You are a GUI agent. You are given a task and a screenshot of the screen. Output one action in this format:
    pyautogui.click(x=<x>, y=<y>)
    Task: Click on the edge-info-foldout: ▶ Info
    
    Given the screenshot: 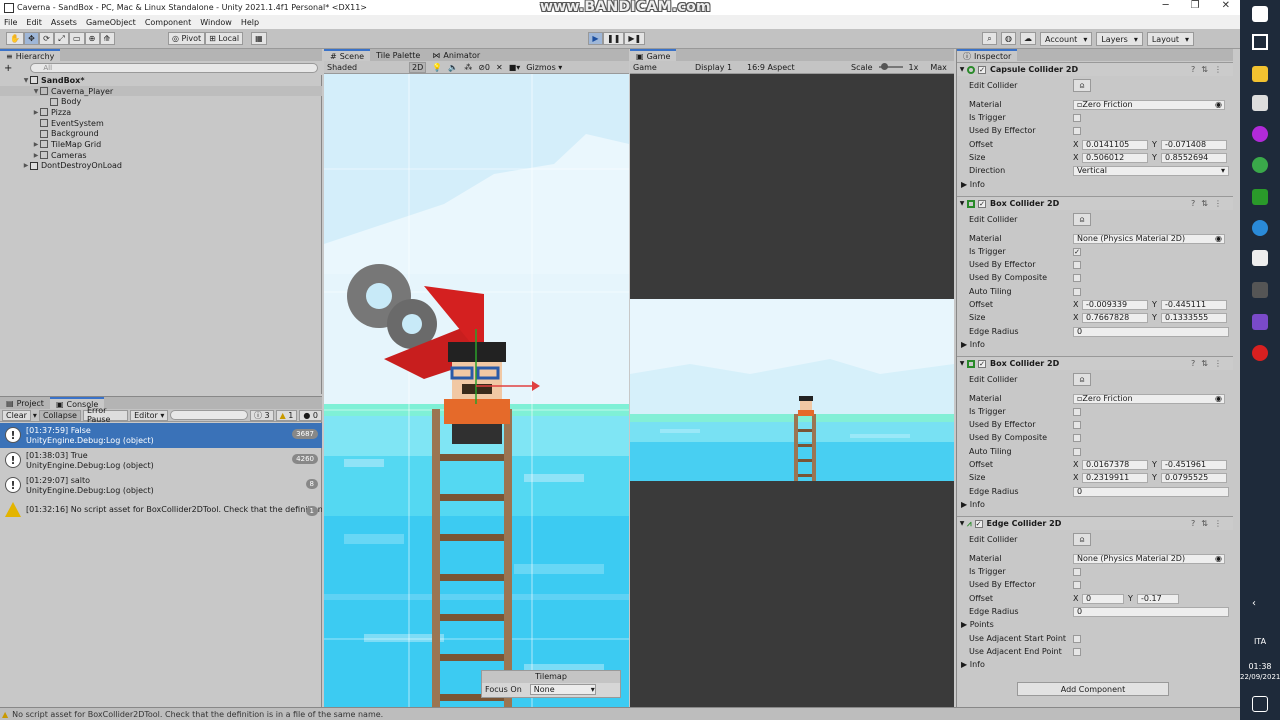 What is the action you would take?
    pyautogui.click(x=973, y=664)
    